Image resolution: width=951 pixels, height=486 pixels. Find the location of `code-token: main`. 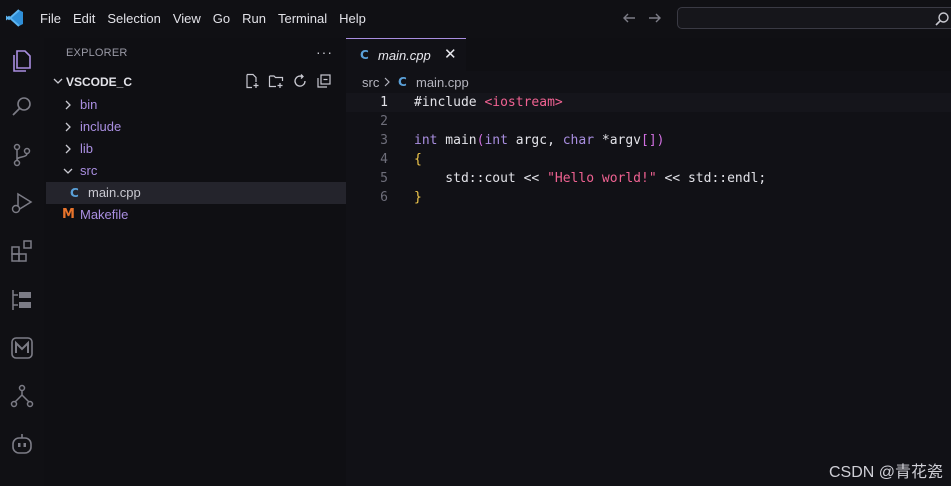

code-token: main is located at coordinates (457, 140).